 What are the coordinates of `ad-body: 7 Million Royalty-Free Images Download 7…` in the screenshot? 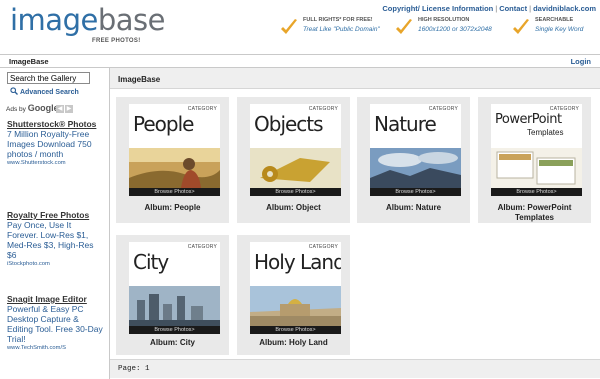 It's located at (55, 144).